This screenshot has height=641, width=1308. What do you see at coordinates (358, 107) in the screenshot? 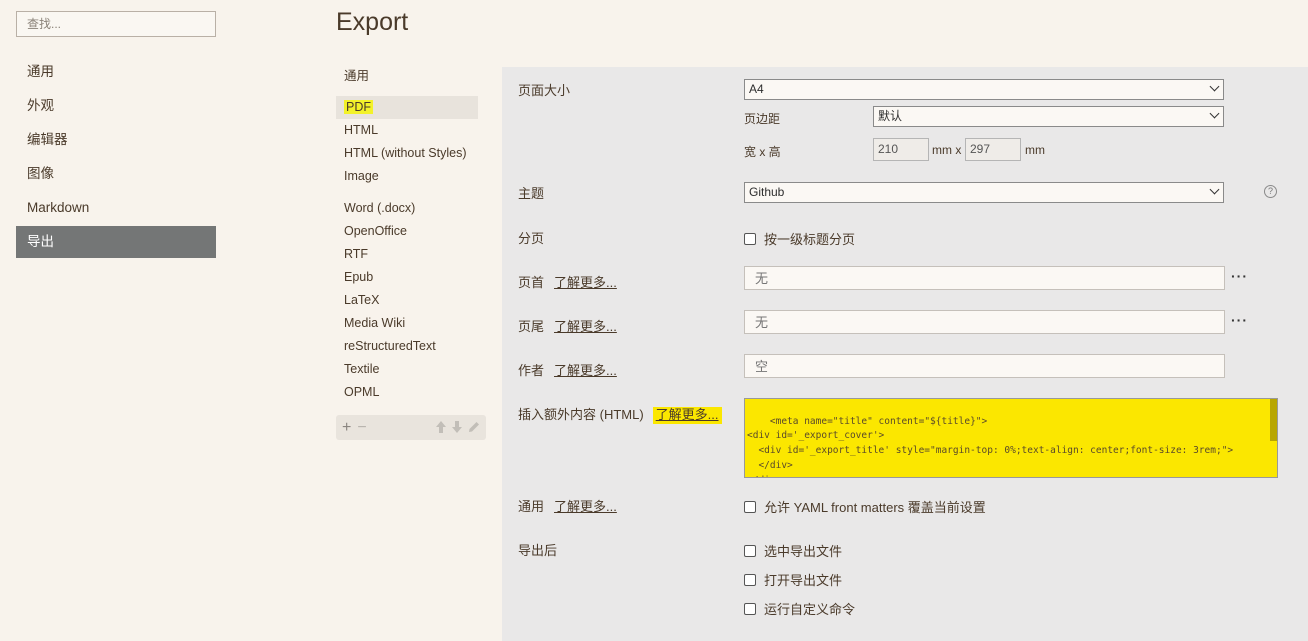
I see `format-item-label: PDF` at bounding box center [358, 107].